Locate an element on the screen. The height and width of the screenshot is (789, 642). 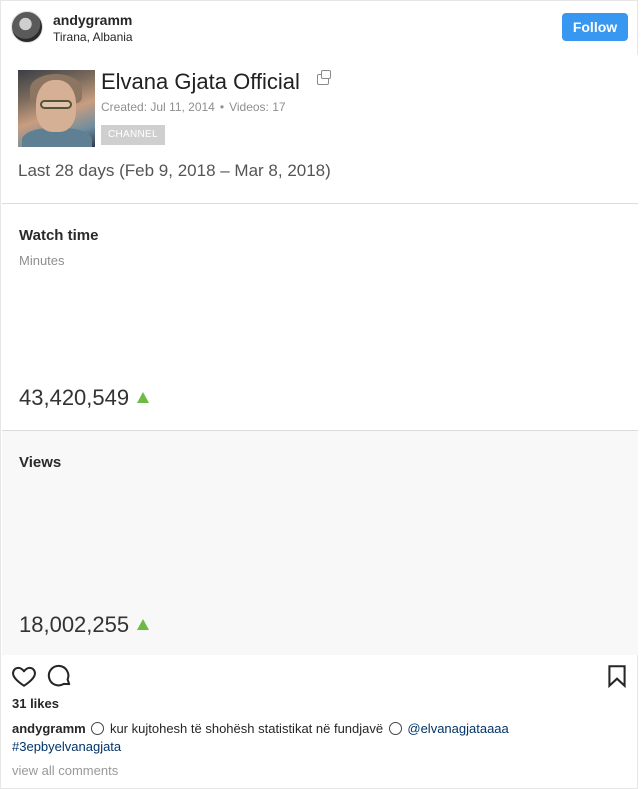
views-value: 18,002,255 is located at coordinates (84, 625).